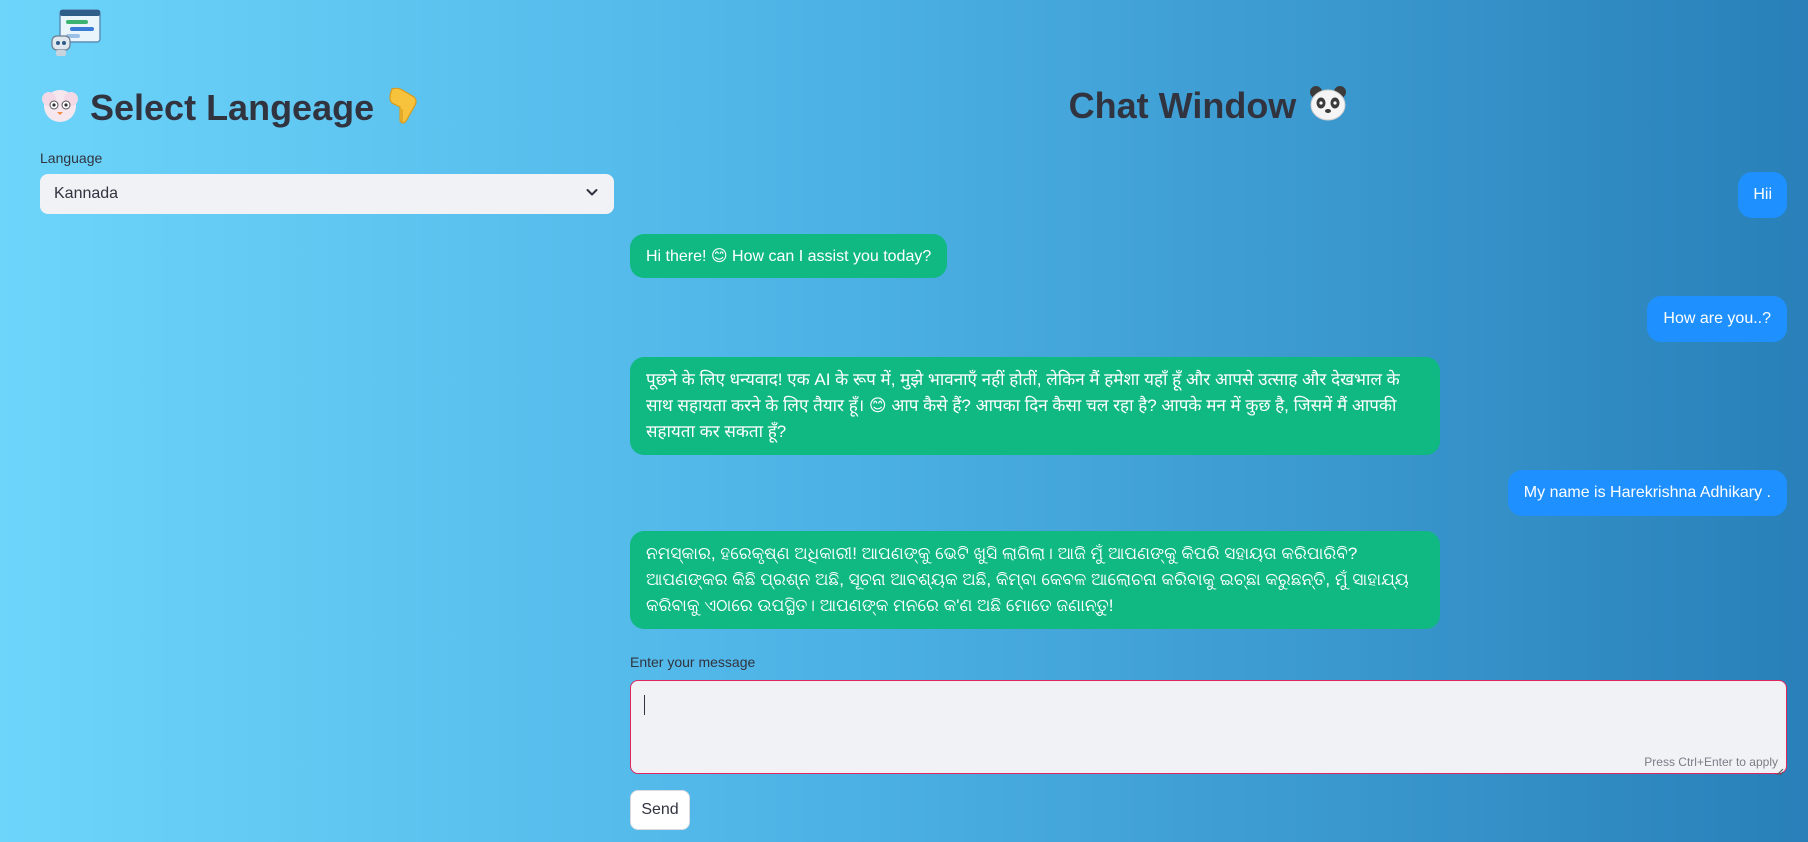 This screenshot has height=842, width=1808. I want to click on chat-title-text: Chat Window, so click(1182, 105).